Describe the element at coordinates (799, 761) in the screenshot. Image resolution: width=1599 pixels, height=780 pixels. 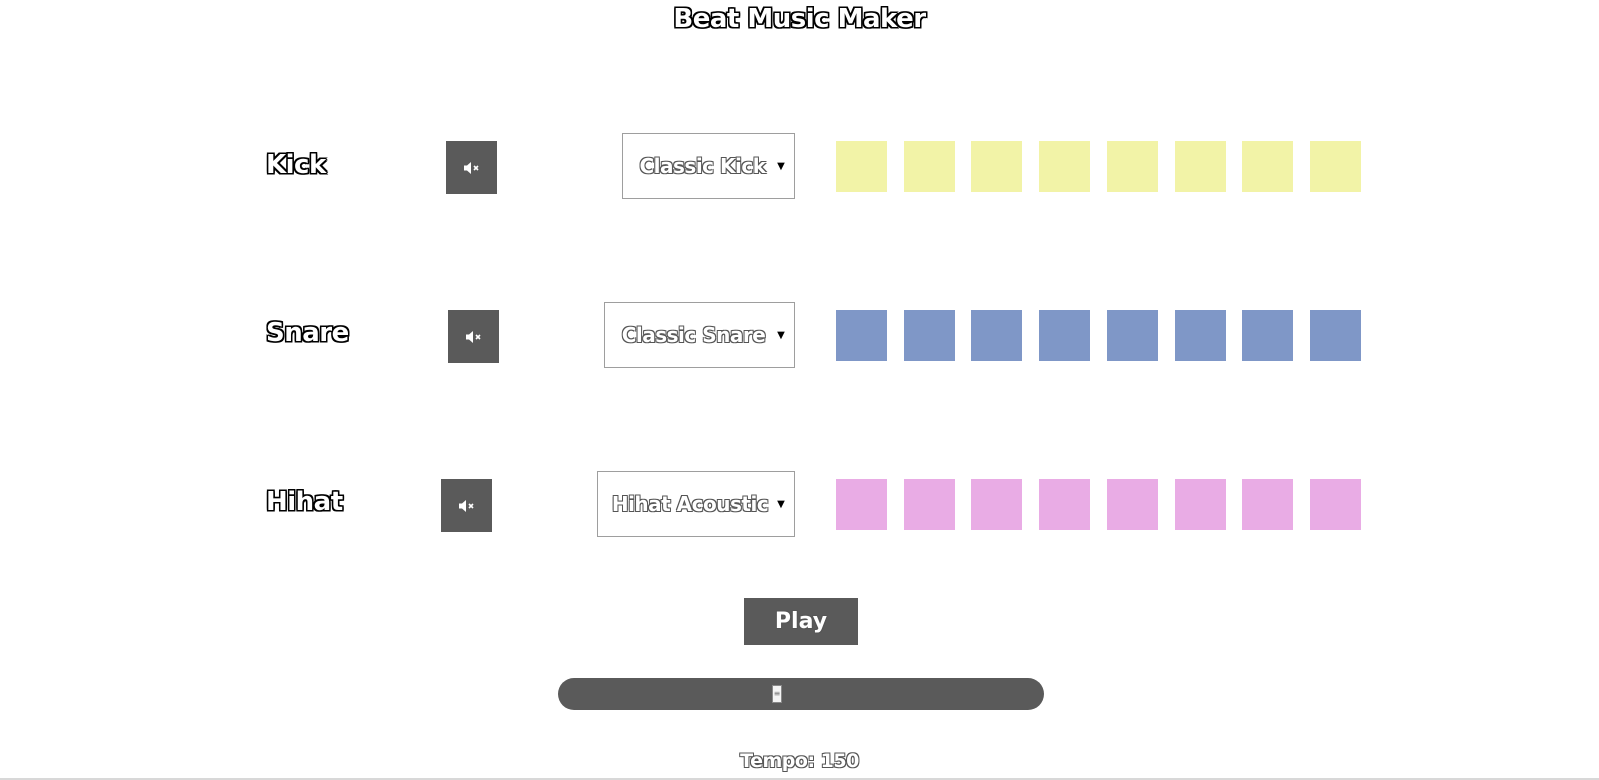
I see `tempo-readout: Tempo: 150` at that location.